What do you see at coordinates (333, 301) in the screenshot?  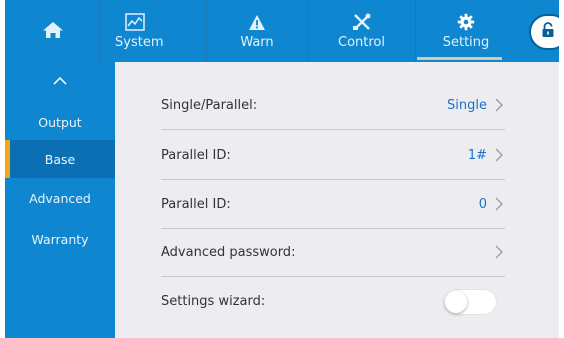 I see `setting-row-settings-wizard: Settings wizard:` at bounding box center [333, 301].